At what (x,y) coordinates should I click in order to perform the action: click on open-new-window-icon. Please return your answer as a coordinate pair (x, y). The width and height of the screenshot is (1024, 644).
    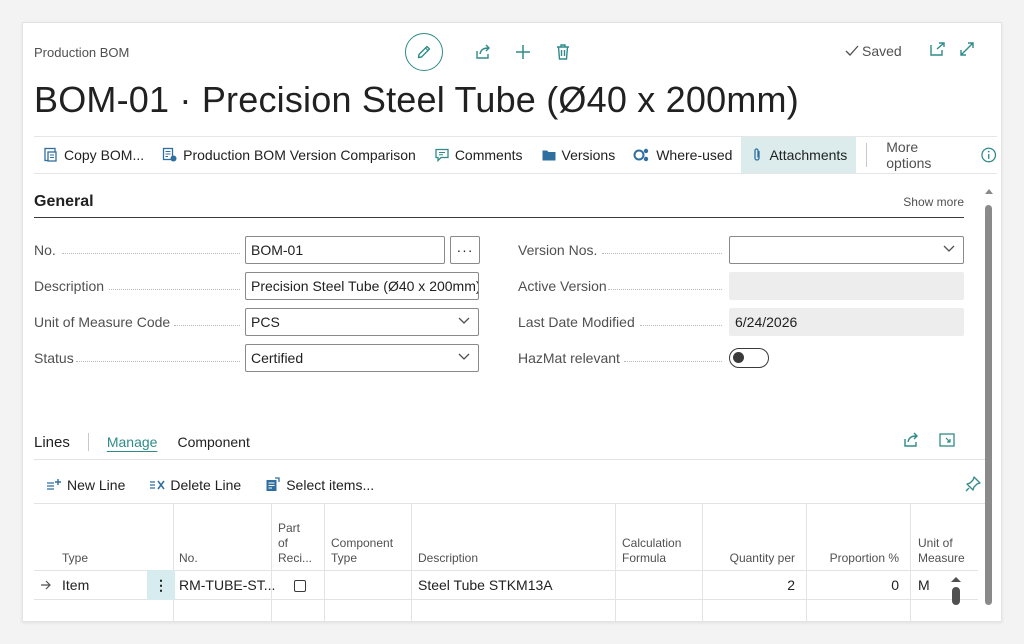
    Looking at the image, I should click on (937, 49).